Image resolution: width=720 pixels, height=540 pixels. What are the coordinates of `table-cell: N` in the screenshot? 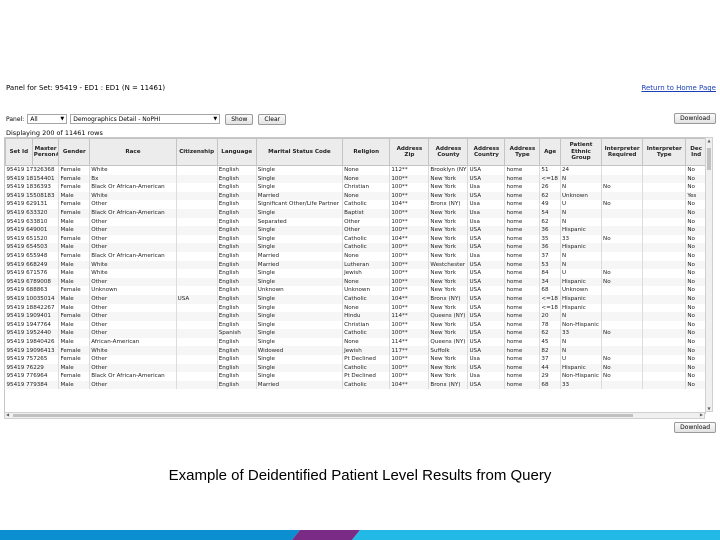 It's located at (581, 265).